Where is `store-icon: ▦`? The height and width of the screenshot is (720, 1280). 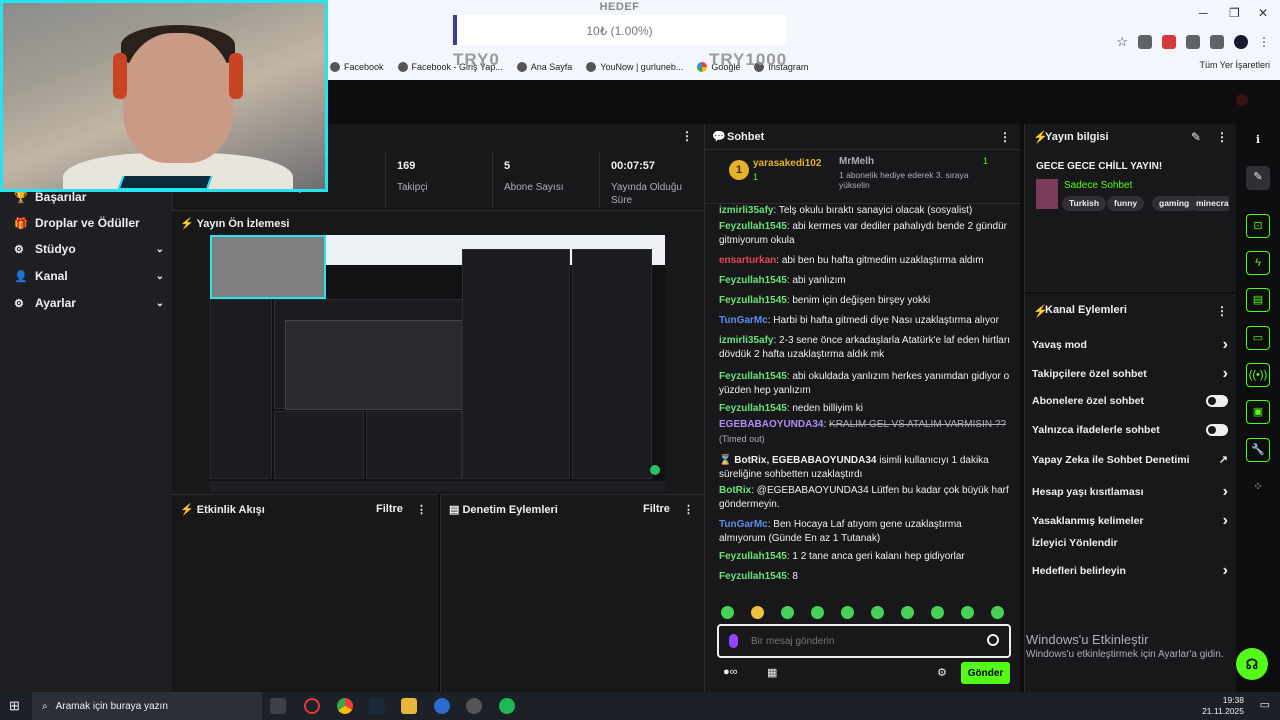
store-icon: ▦ is located at coordinates (772, 672).